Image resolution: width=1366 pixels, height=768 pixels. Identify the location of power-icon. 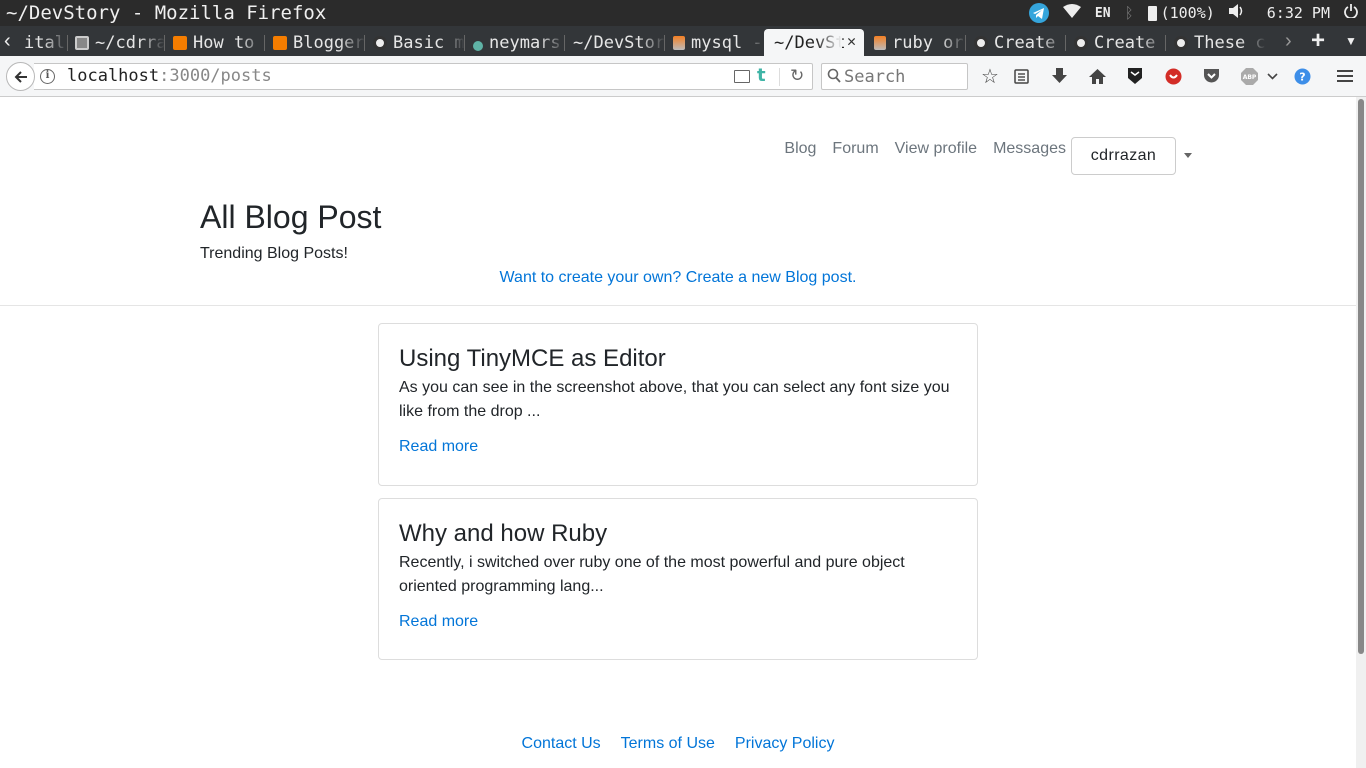
(1351, 13).